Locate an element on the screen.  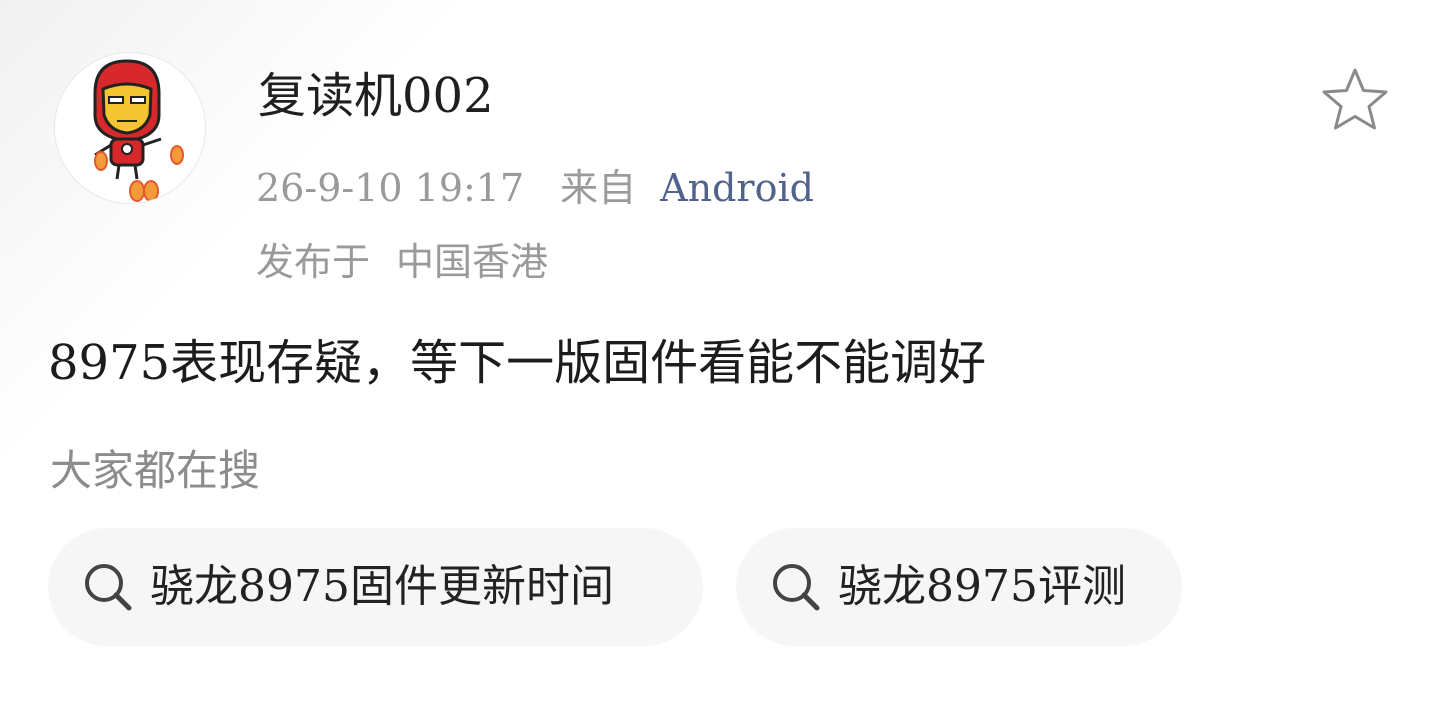
post-location: 发布于 中国香港 is located at coordinates (402, 262).